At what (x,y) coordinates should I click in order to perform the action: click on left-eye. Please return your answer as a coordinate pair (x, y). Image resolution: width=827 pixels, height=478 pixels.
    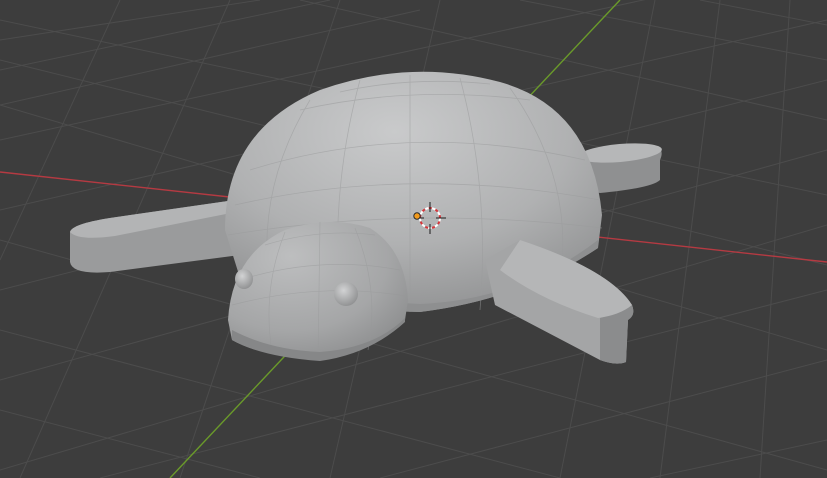
    Looking at the image, I should click on (244, 279).